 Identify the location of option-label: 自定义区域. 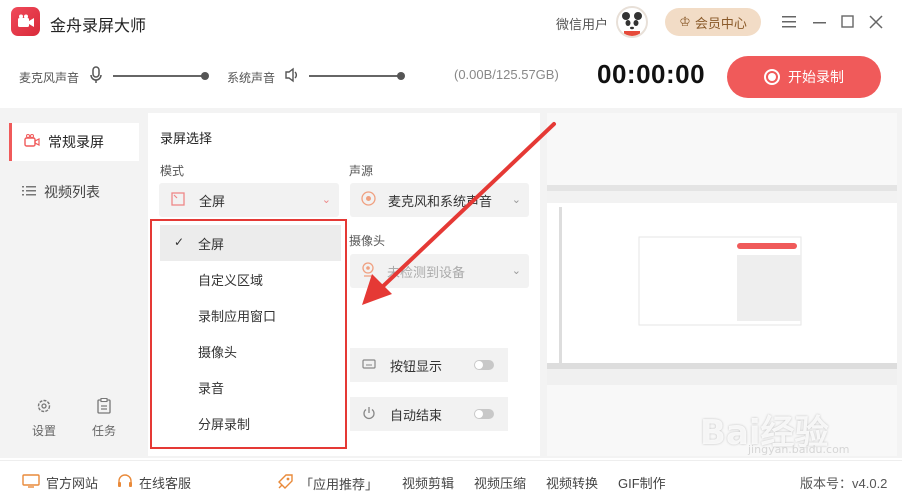
(231, 280).